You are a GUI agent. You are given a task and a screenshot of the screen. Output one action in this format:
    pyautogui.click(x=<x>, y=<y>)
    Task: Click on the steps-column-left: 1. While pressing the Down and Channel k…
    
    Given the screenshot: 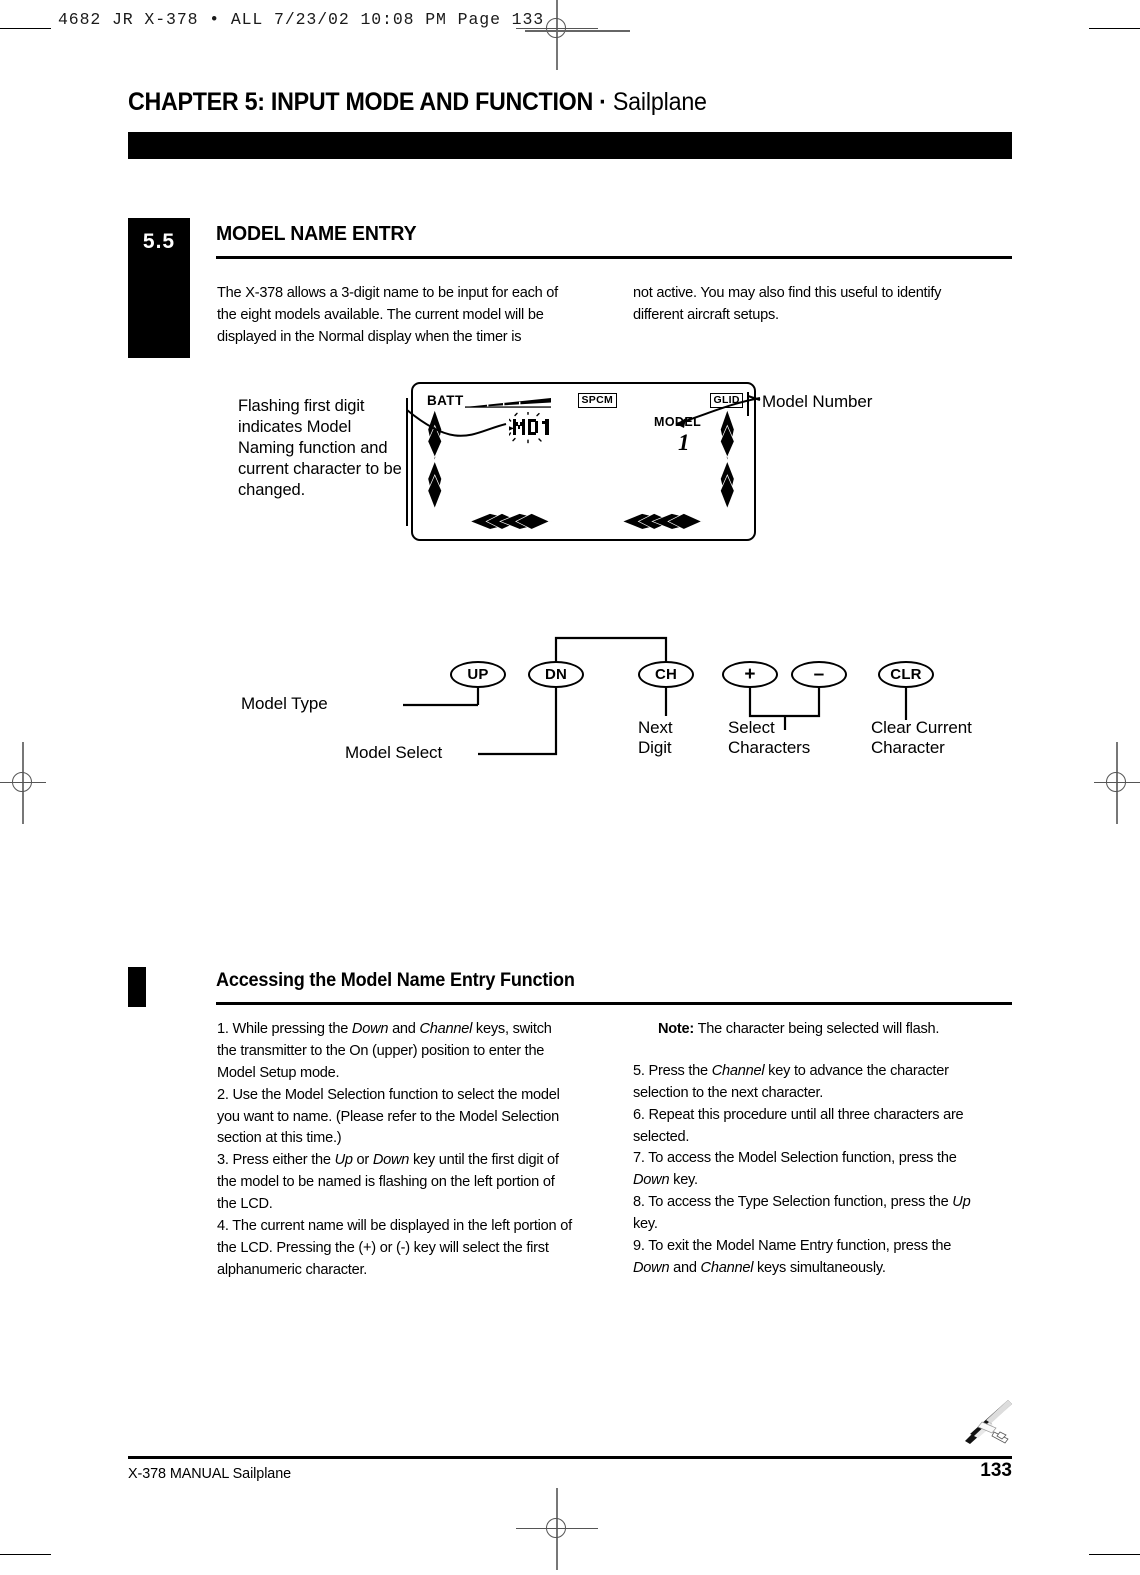 What is the action you would take?
    pyautogui.click(x=395, y=1149)
    